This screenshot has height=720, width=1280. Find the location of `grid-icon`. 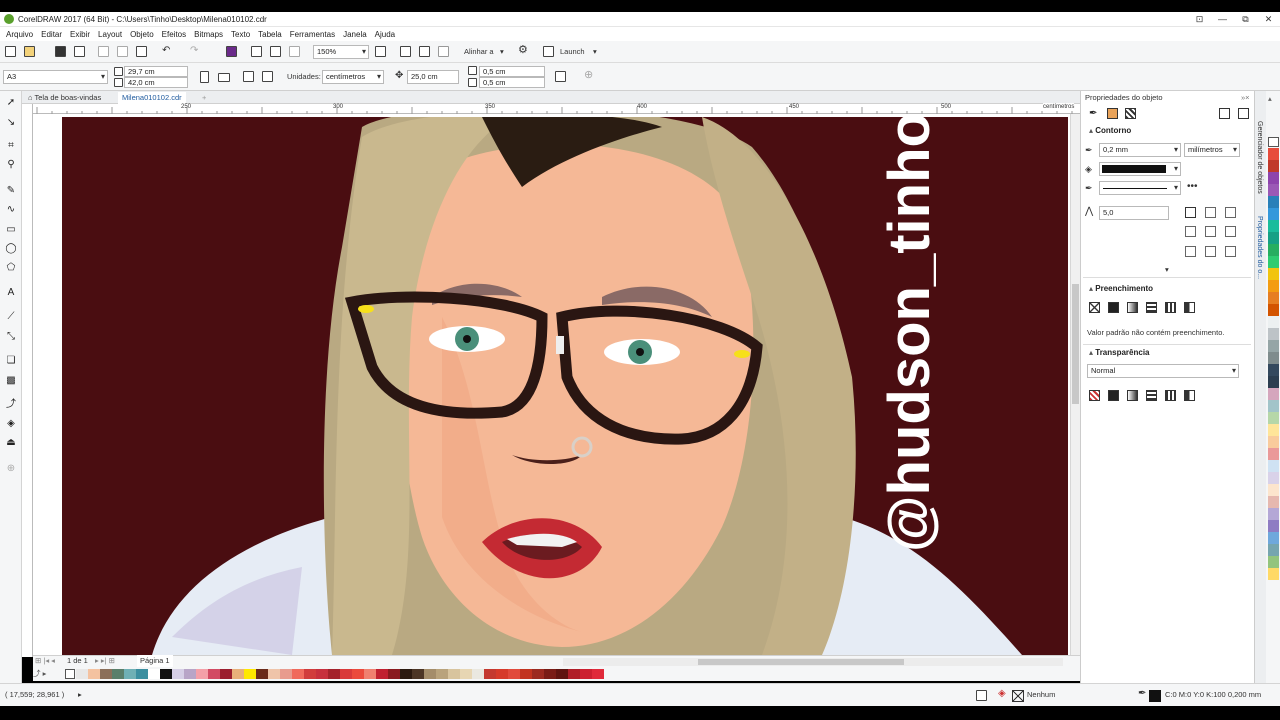

grid-icon is located at coordinates (424, 51).